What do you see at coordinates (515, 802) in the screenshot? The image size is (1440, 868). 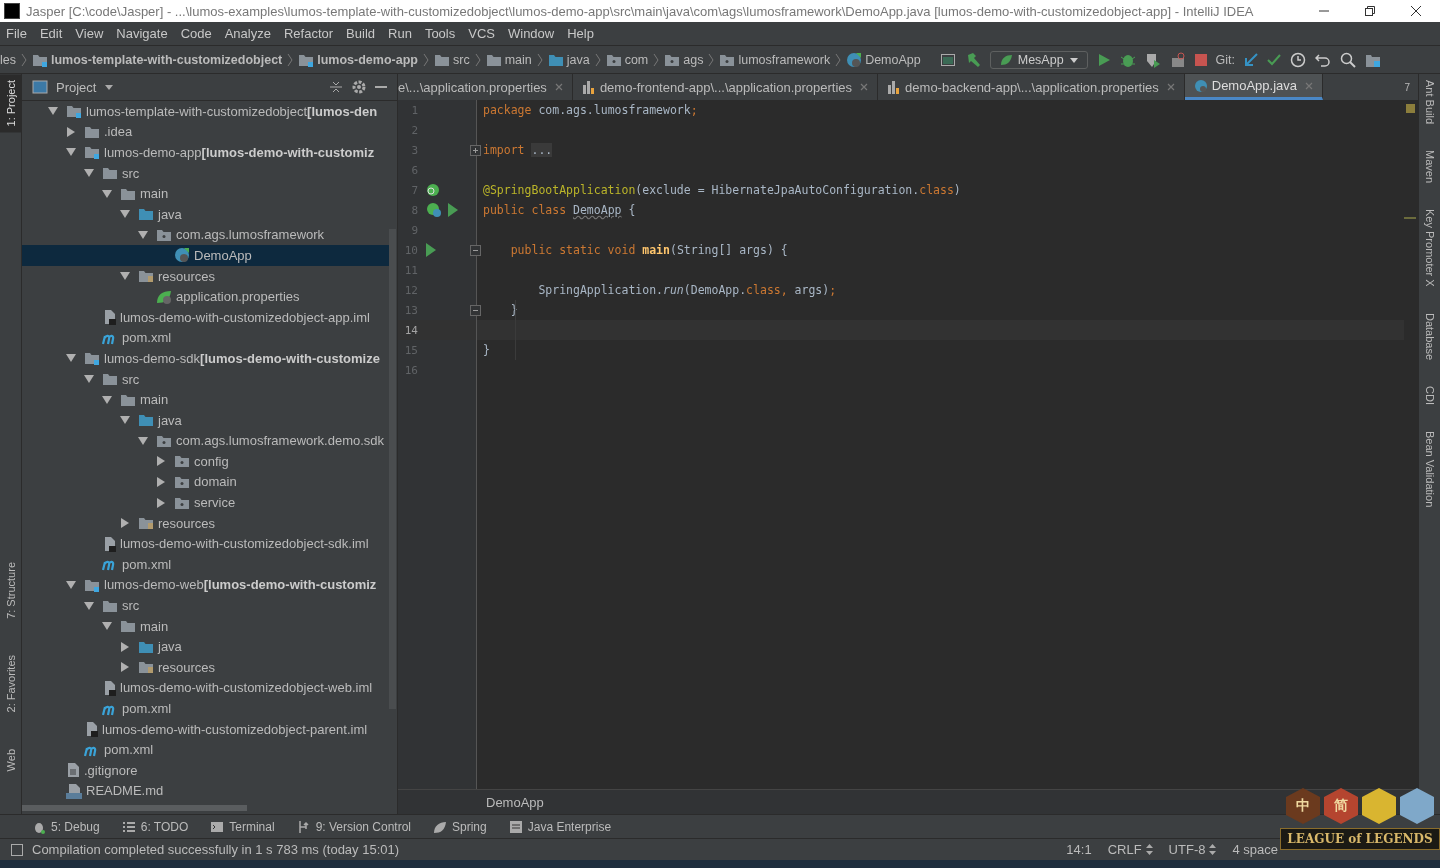 I see `editor-breadcrumb: DemoApp` at bounding box center [515, 802].